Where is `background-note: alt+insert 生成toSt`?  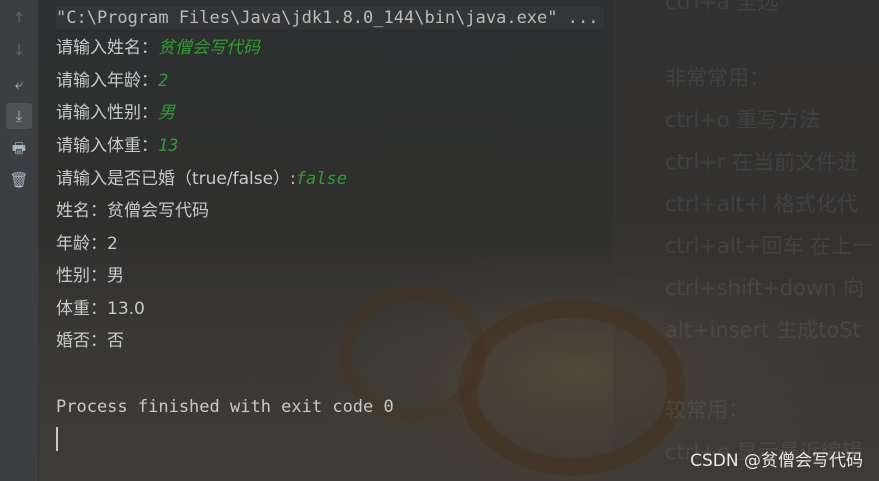
background-note: alt+insert 生成toSt is located at coordinates (763, 330).